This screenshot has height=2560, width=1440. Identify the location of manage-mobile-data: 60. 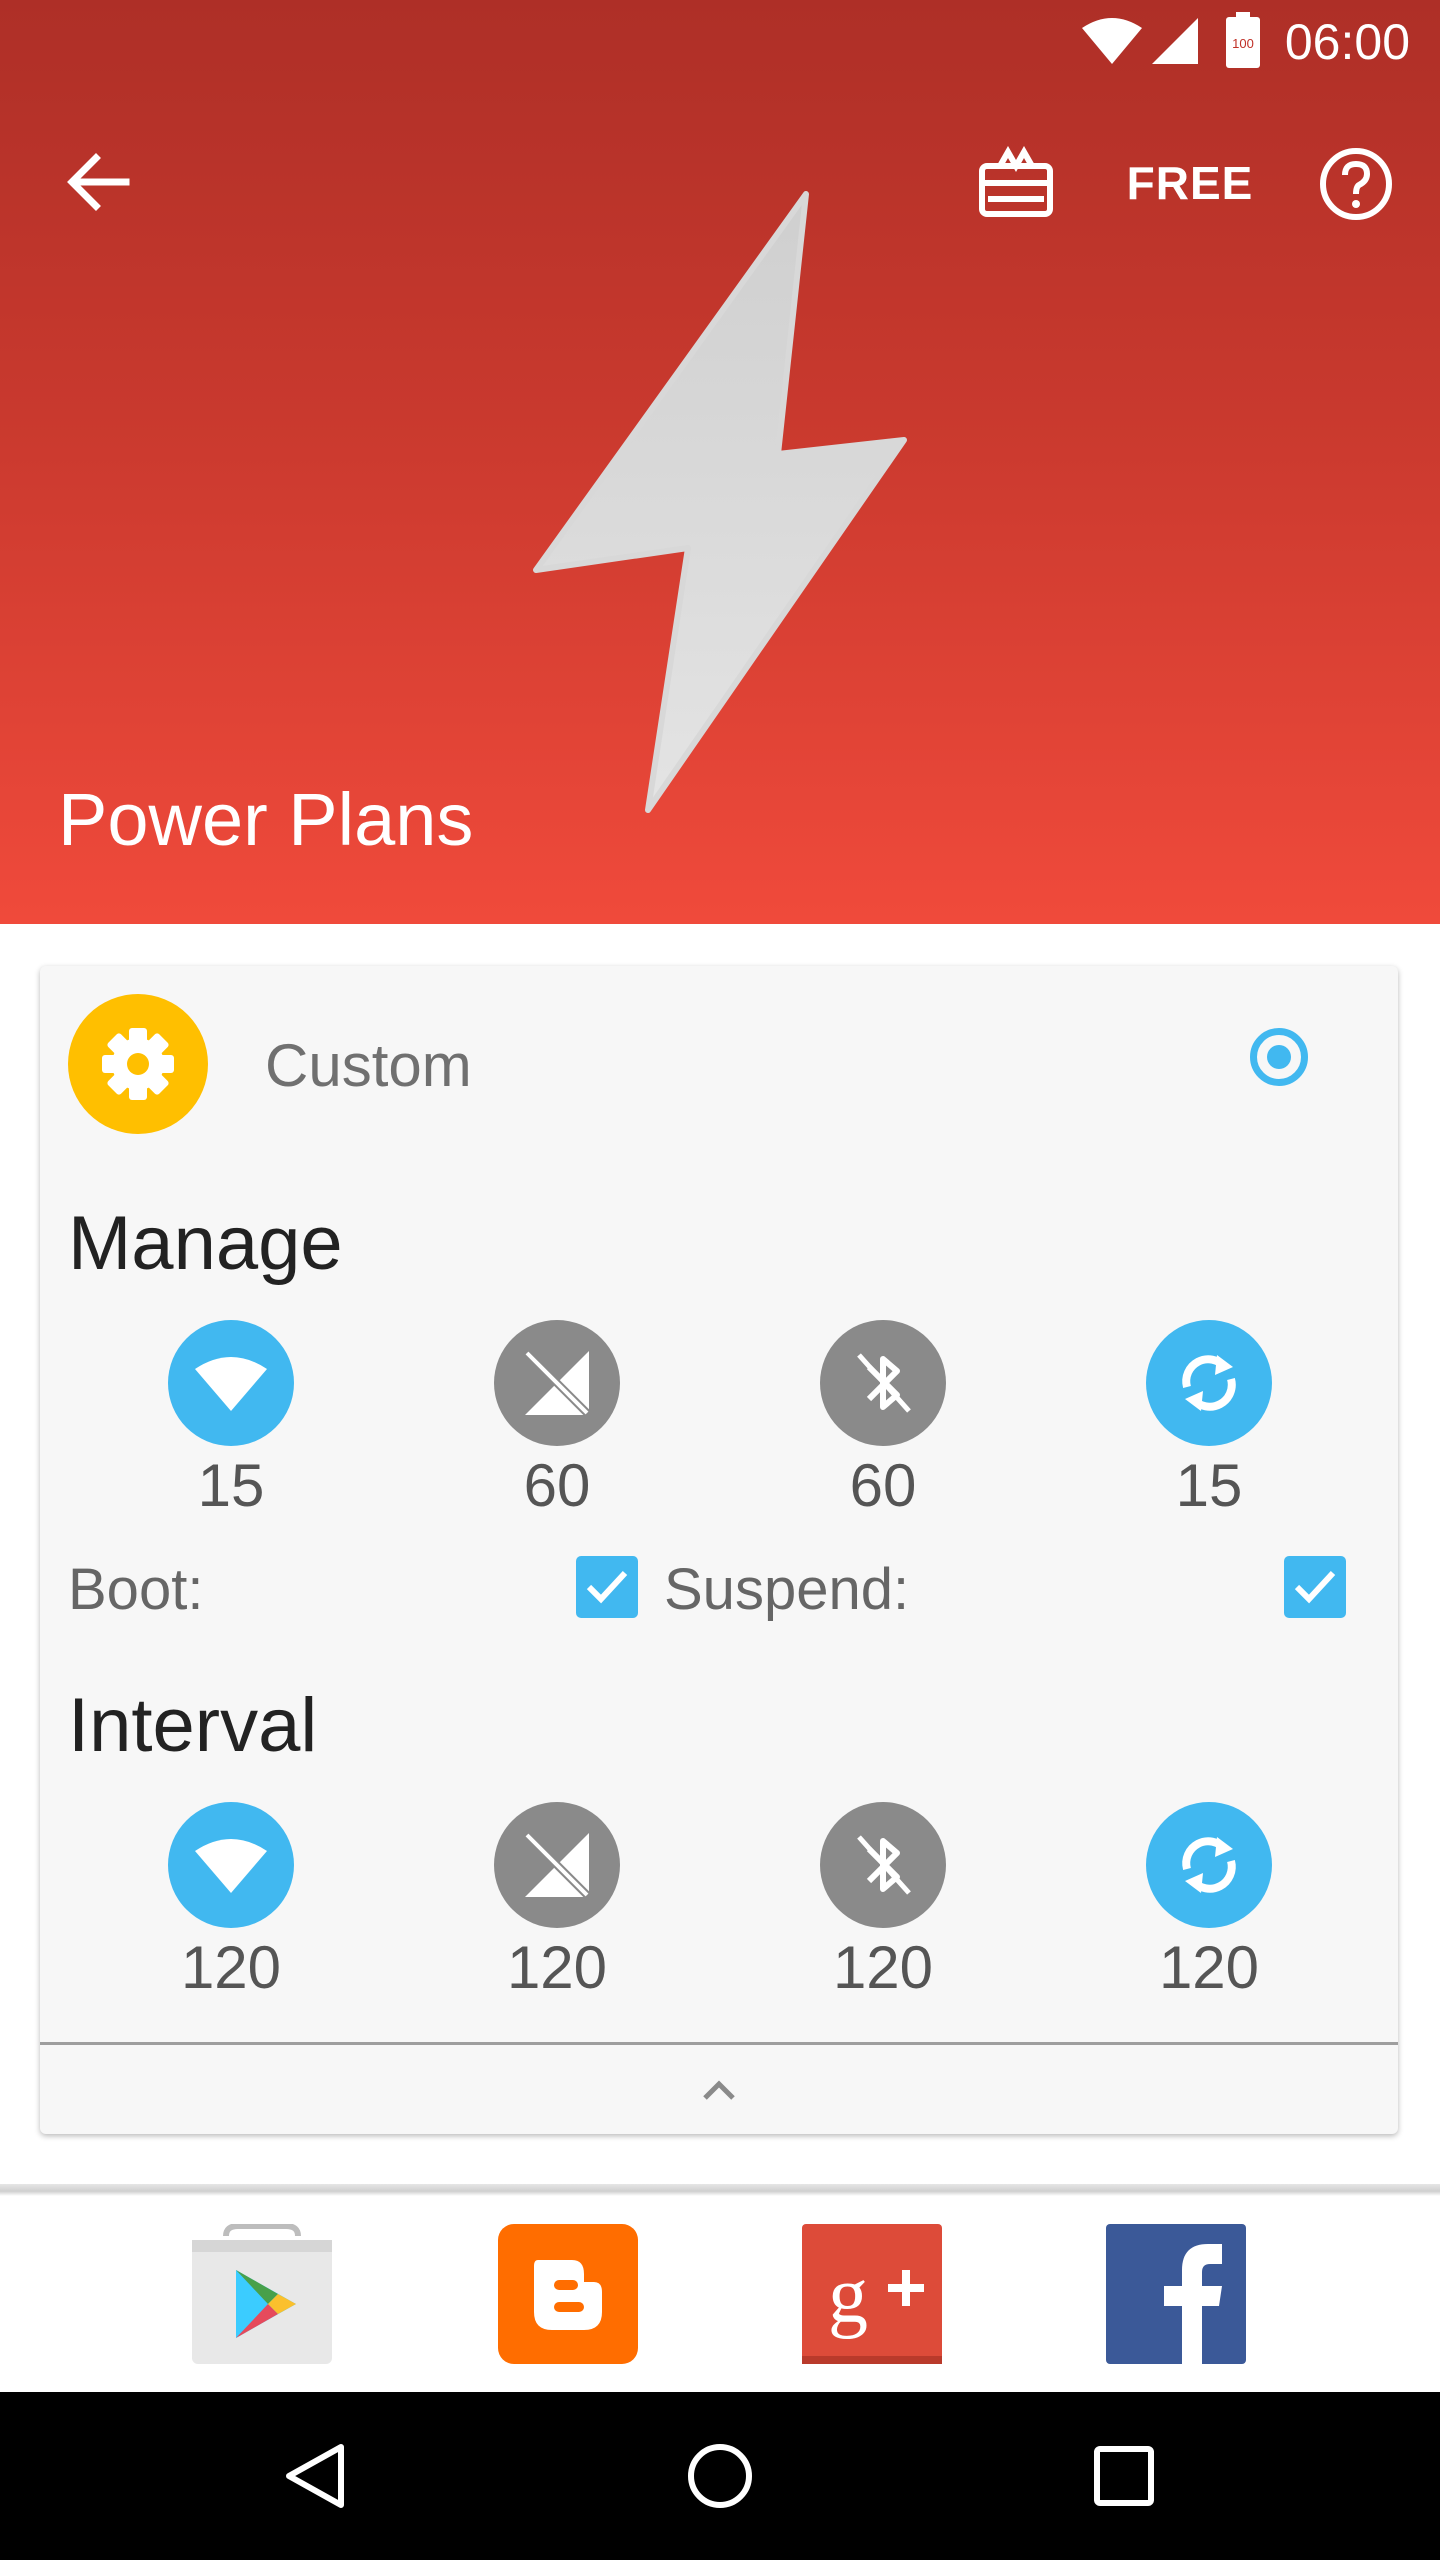
(557, 1423).